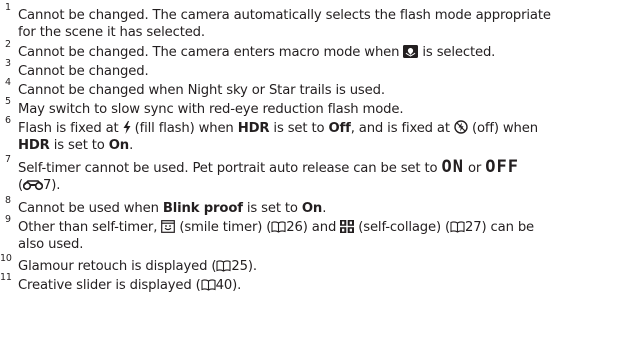 The width and height of the screenshot is (632, 341). What do you see at coordinates (83, 71) in the screenshot?
I see `note-text: Cannot be changed.` at bounding box center [83, 71].